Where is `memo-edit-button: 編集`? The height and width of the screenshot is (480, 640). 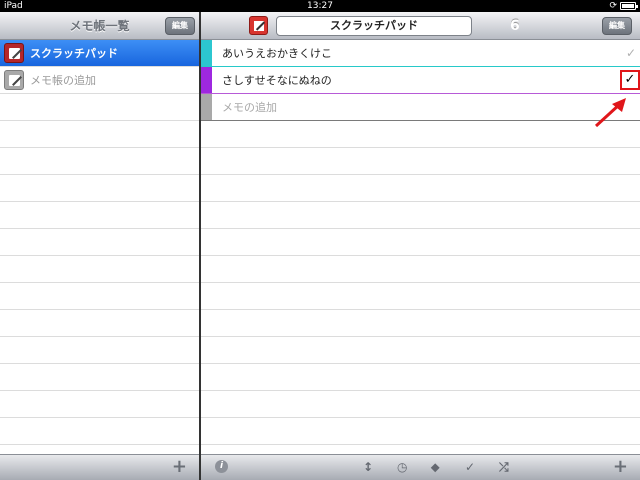 memo-edit-button: 編集 is located at coordinates (617, 26).